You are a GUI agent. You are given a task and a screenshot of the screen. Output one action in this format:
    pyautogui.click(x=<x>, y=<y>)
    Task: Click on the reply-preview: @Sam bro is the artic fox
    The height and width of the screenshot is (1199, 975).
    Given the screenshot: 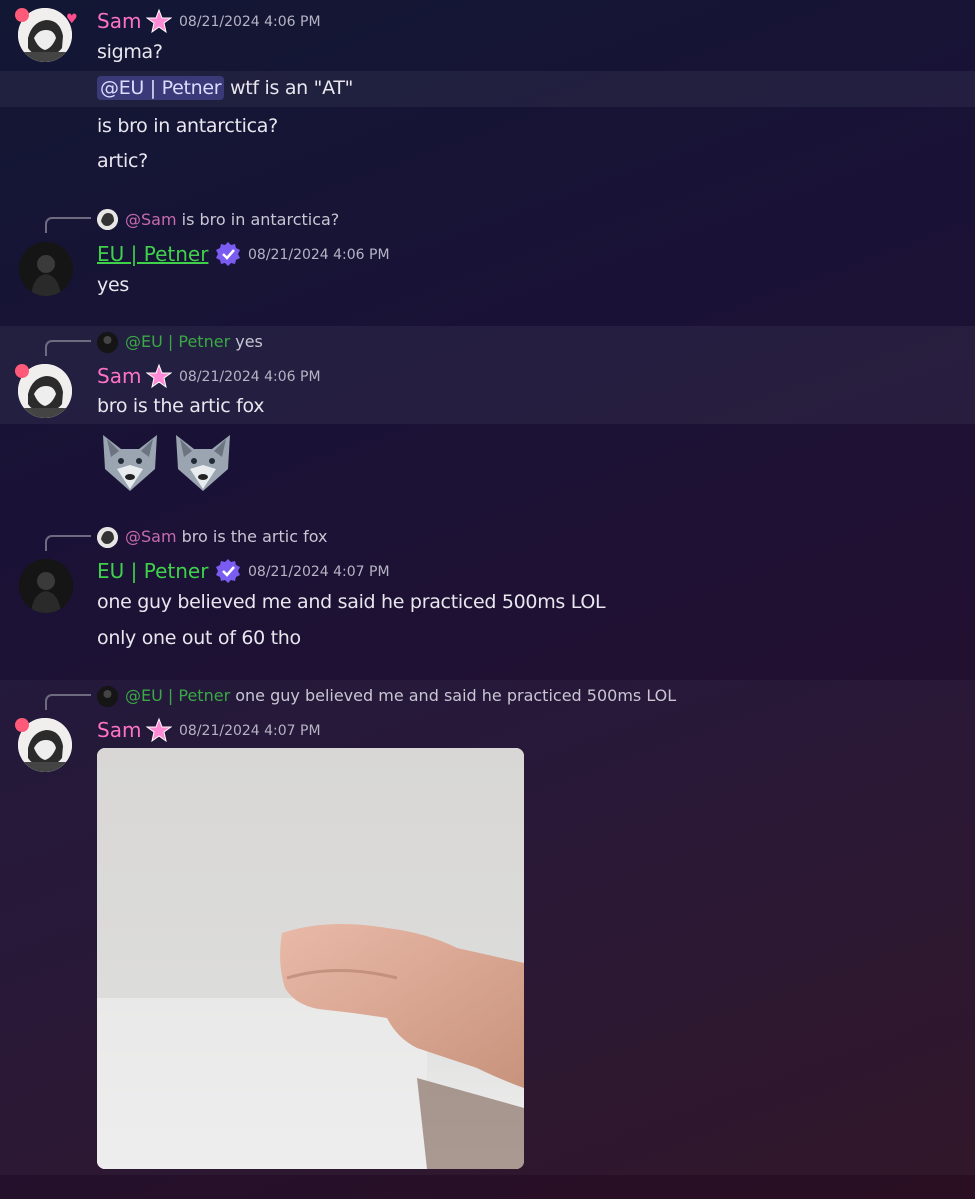 What is the action you would take?
    pyautogui.click(x=226, y=536)
    